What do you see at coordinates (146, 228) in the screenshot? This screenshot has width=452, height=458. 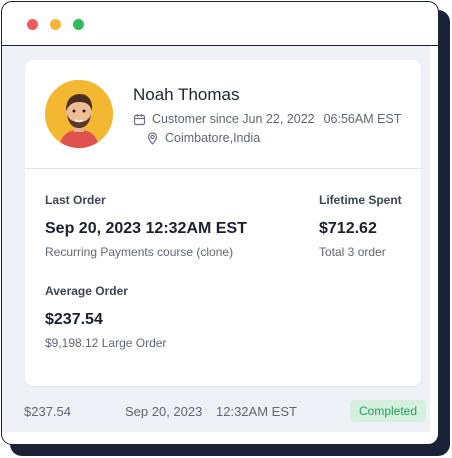 I see `last-order-value: Sep 20, 2023 12:32AM EST` at bounding box center [146, 228].